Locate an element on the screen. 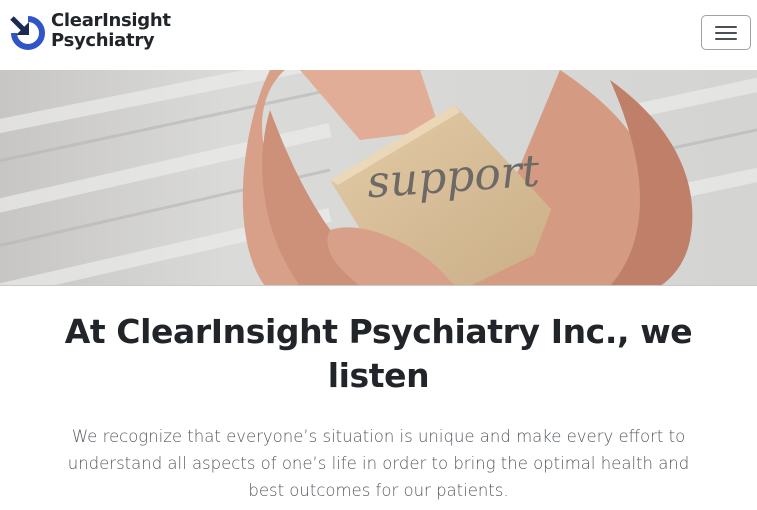  brand-logo-link: ClearInsight Psychiatry is located at coordinates (95, 33).